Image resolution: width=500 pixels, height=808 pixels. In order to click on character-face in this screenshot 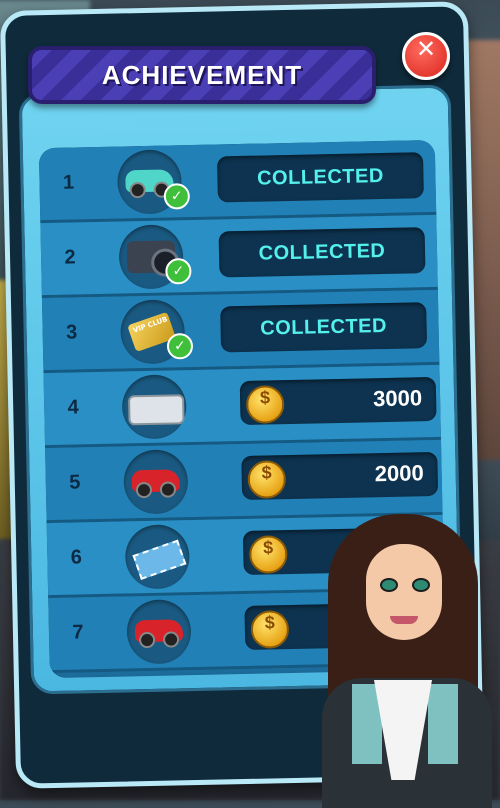, I will do `click(404, 592)`.